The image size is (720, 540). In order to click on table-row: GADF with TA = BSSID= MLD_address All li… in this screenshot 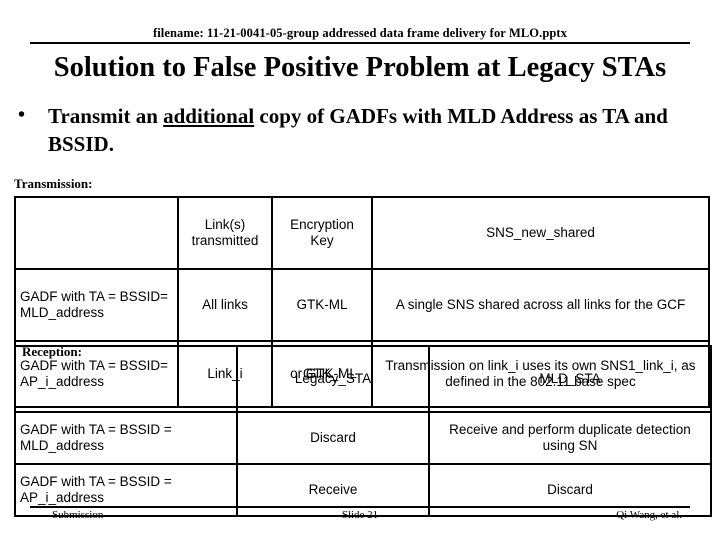, I will do `click(362, 305)`.